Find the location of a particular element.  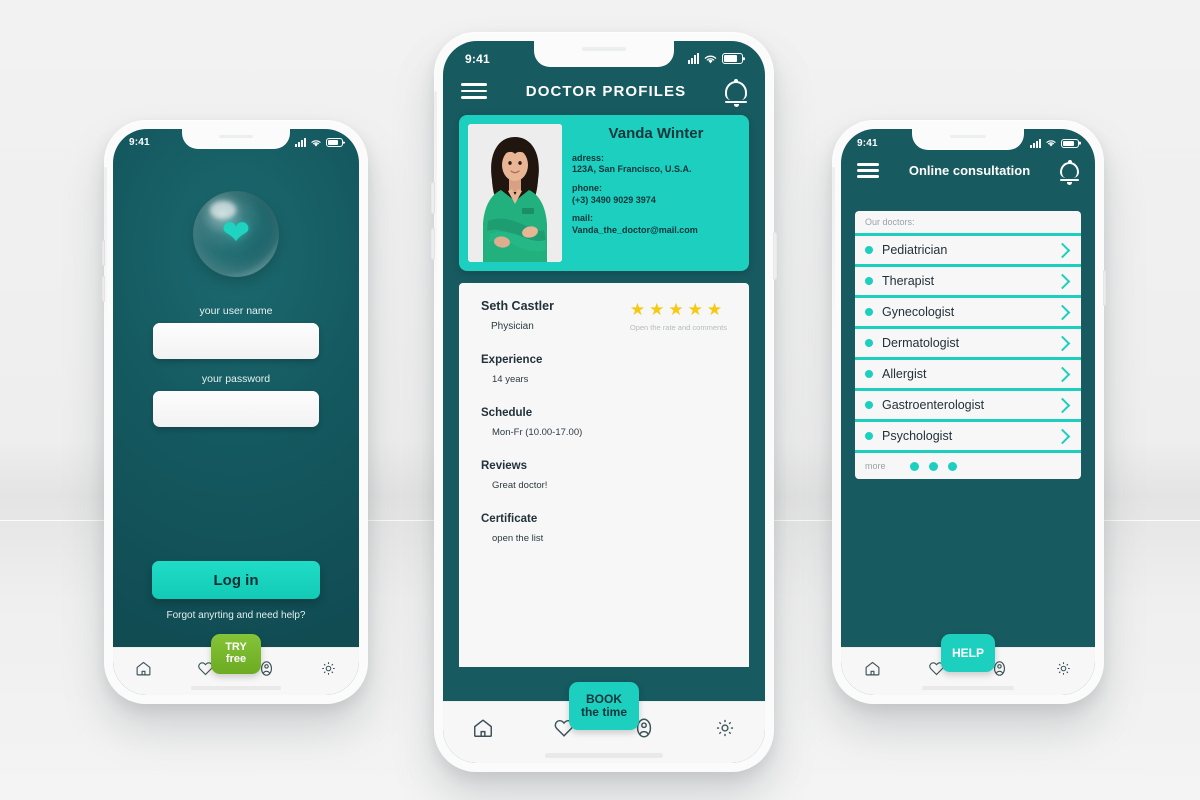

pagination-dots is located at coordinates (933, 466).